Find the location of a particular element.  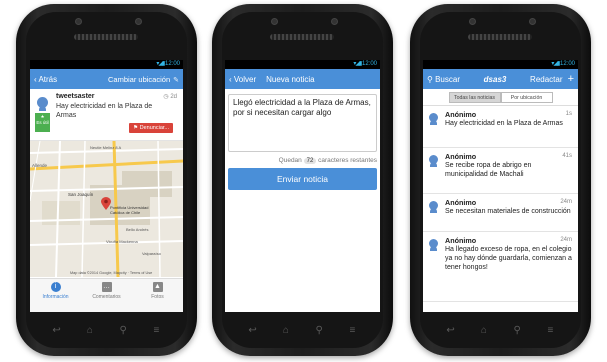

photos-icon: ▲ is located at coordinates (157, 287).